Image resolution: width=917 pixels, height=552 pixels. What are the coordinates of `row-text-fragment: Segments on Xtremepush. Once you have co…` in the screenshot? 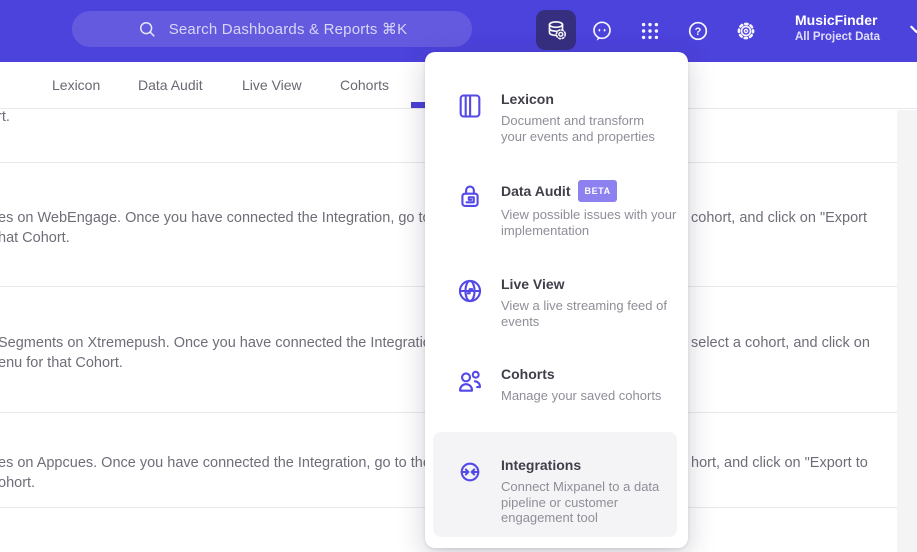 It's located at (221, 343).